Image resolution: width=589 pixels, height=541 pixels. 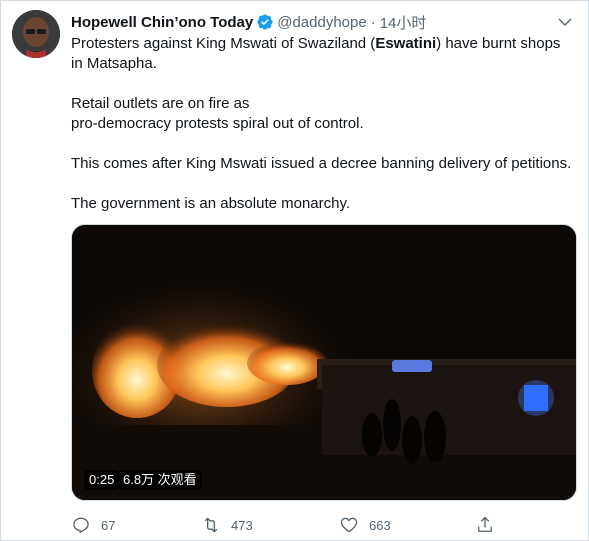 I want to click on action-bar: 67 473 663, so click(x=286, y=525).